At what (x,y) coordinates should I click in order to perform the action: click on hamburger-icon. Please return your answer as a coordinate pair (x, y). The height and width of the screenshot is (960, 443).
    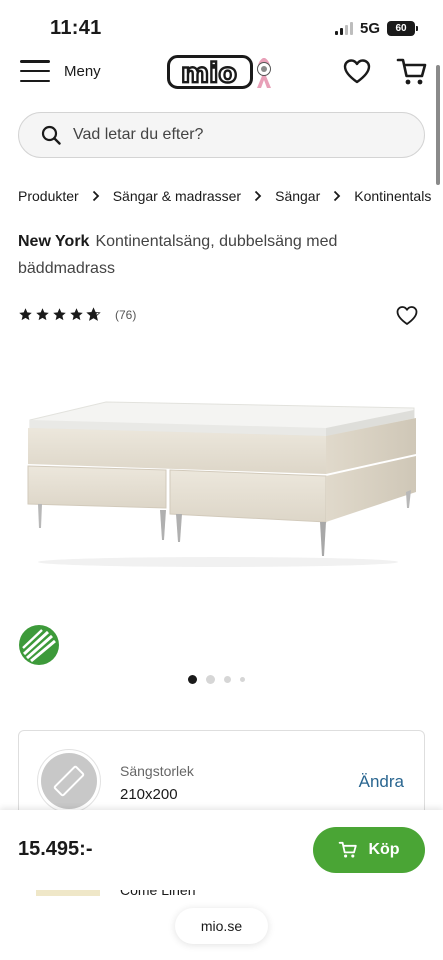
    Looking at the image, I should click on (35, 71).